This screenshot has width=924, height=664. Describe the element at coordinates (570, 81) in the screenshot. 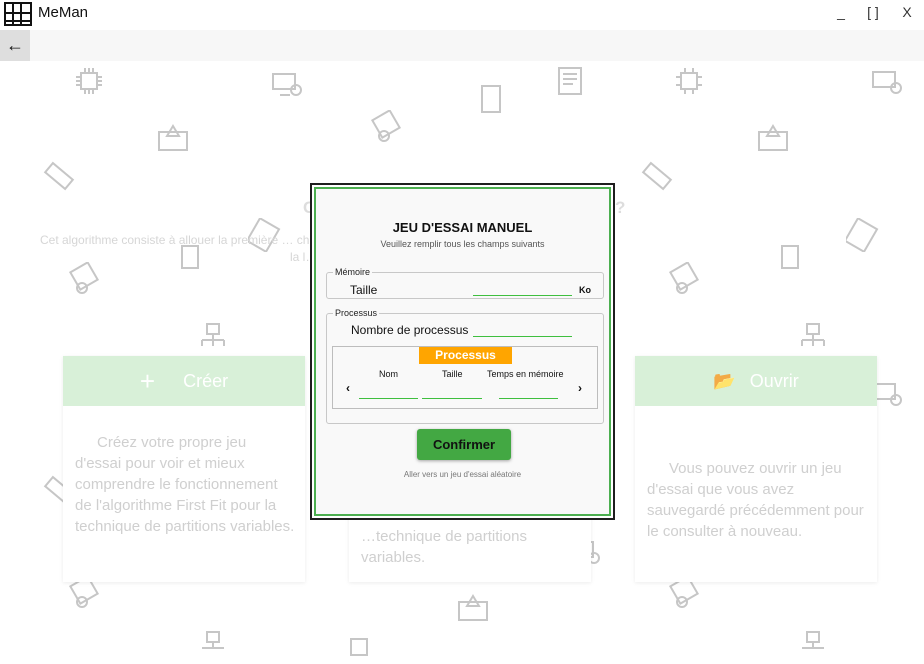

I see `document-chart-icon` at that location.